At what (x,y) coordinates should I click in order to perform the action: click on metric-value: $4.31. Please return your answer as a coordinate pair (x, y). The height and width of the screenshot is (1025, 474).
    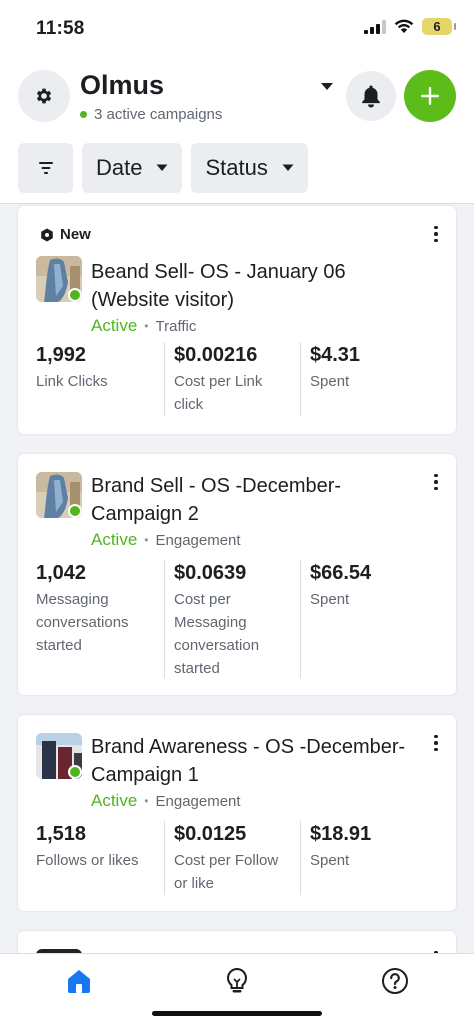
    Looking at the image, I should click on (335, 355).